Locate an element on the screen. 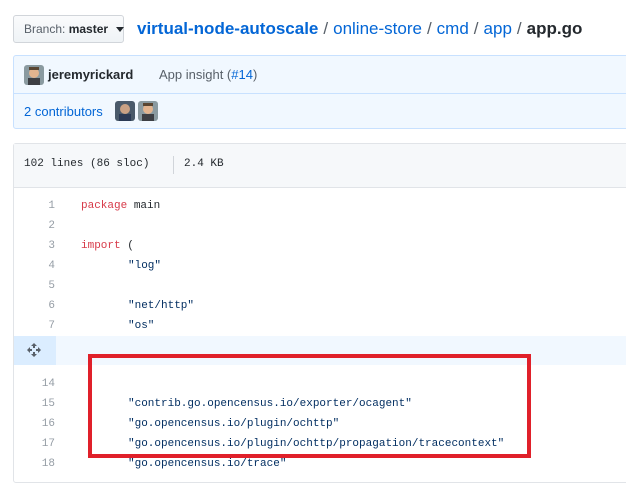 The width and height of the screenshot is (626, 483). code-content: "log" is located at coordinates (145, 266).